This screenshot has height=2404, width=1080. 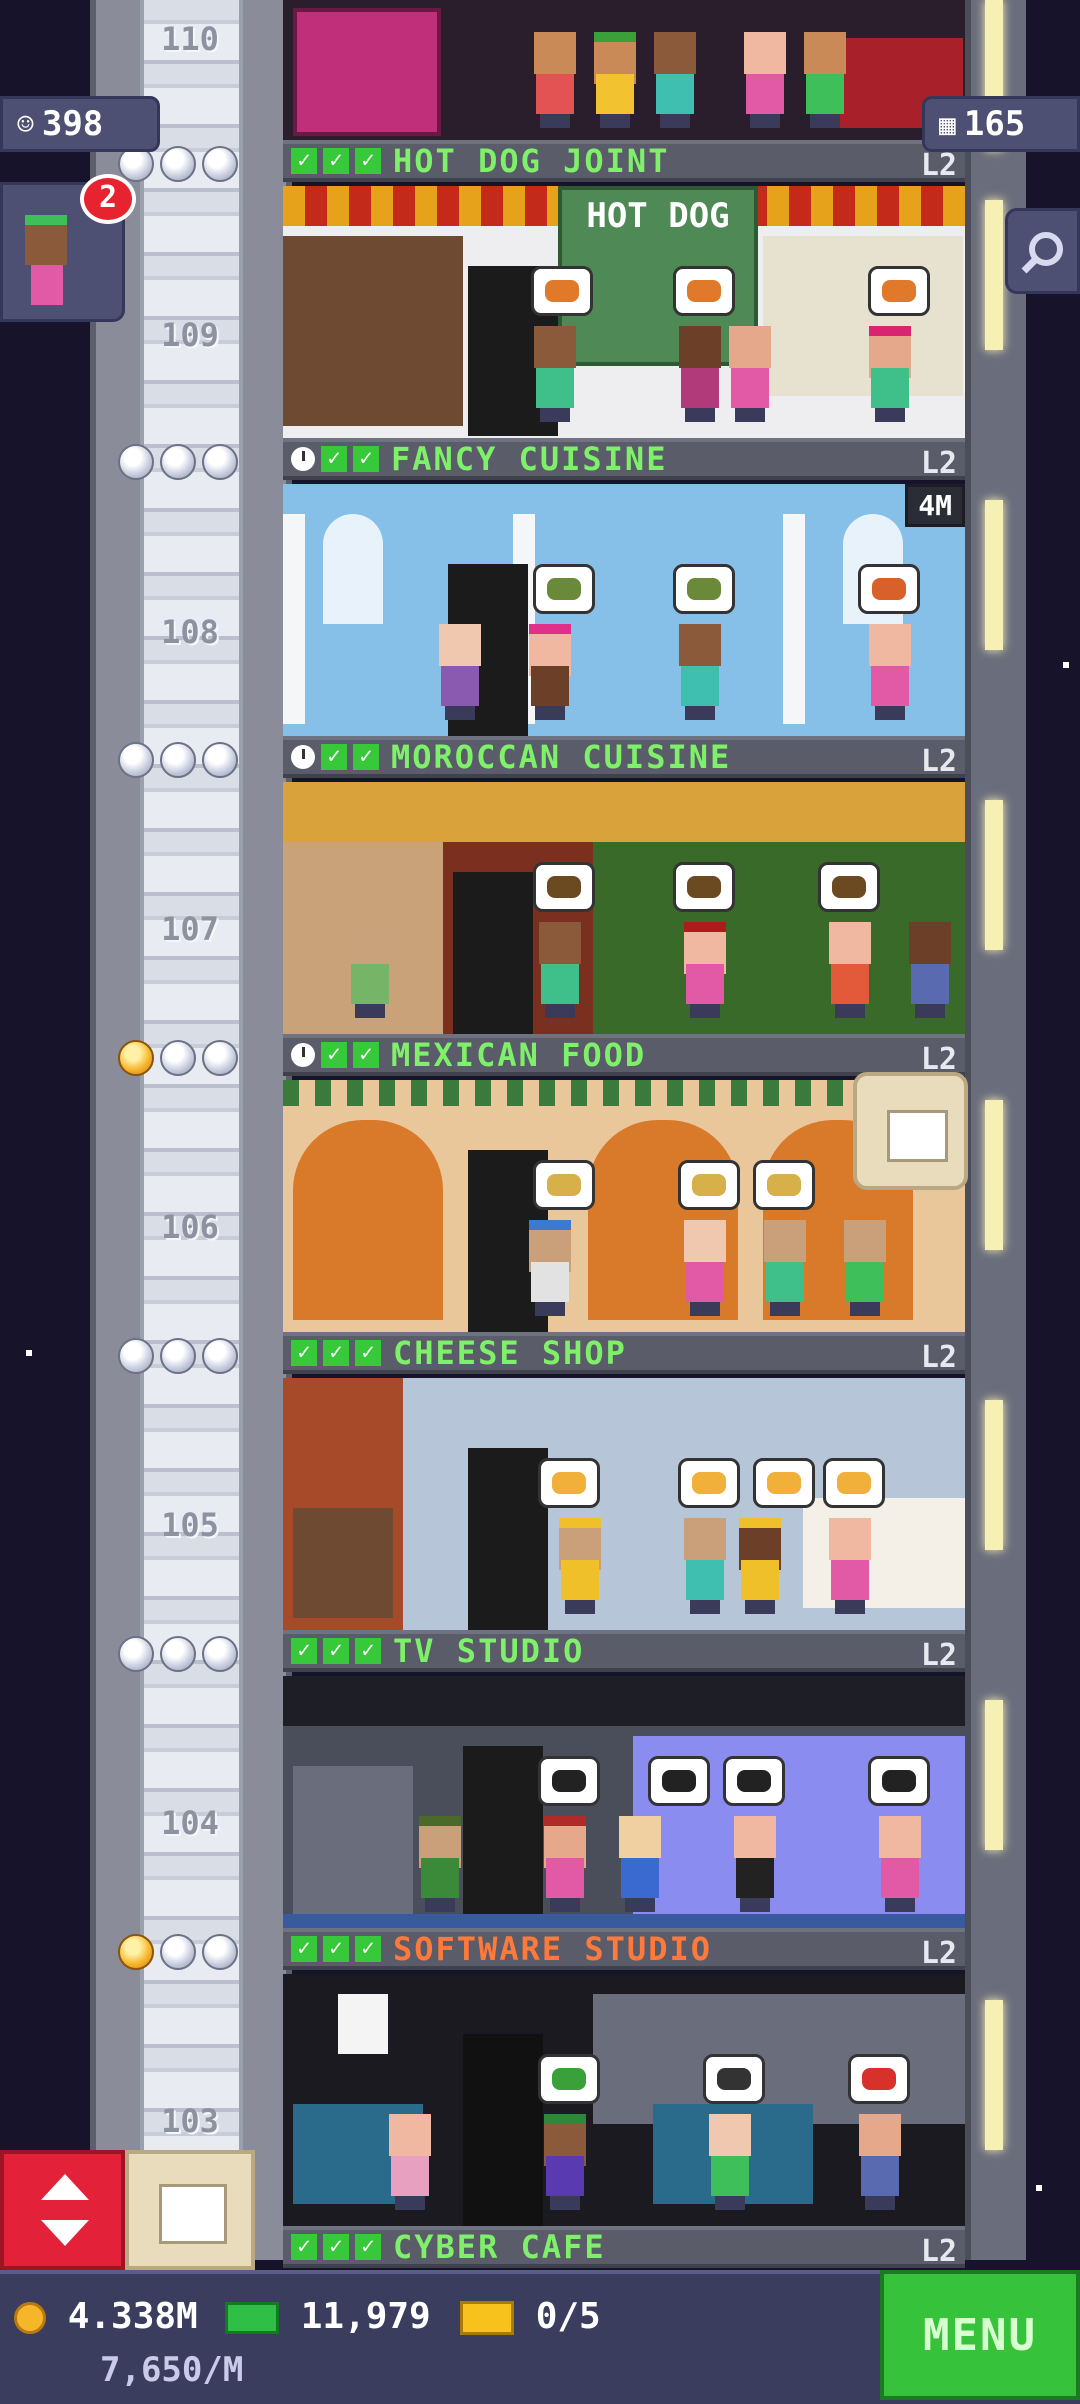 I want to click on up-down-arrows-icon, so click(x=65, y=2210).